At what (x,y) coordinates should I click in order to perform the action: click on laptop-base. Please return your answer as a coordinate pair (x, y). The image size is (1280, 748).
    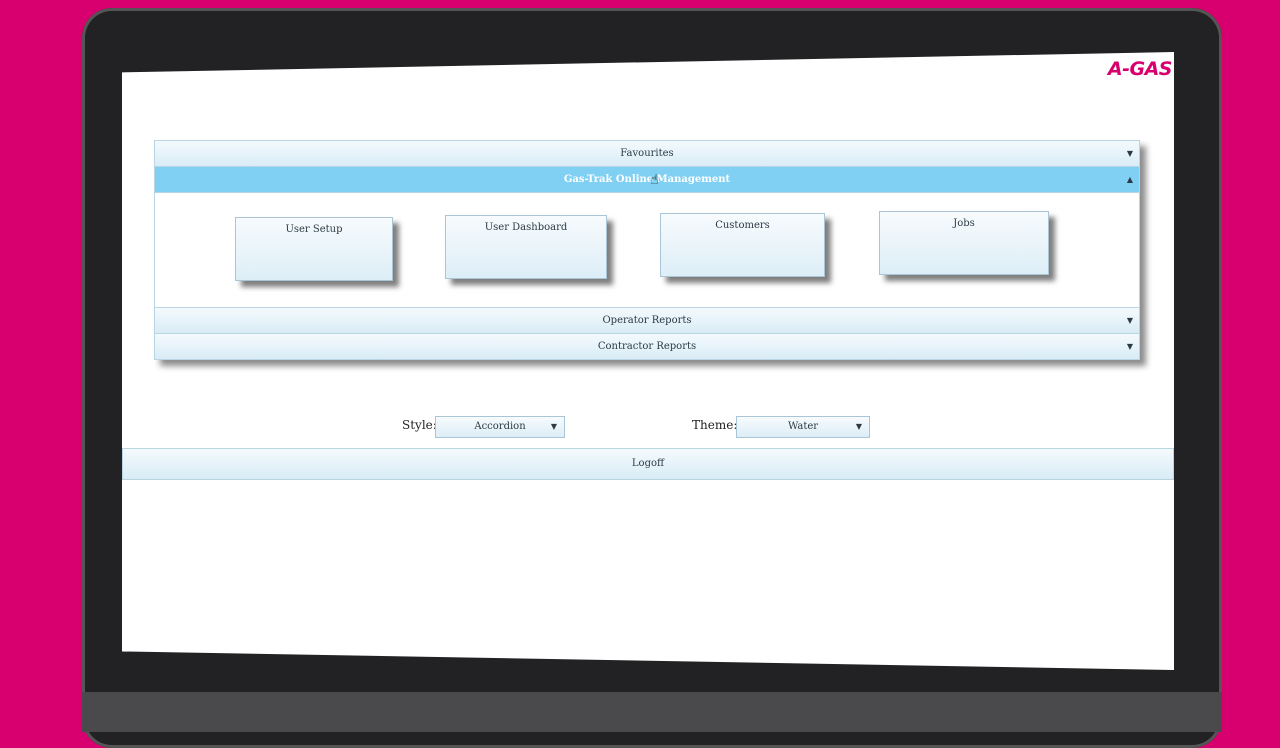
    Looking at the image, I should click on (652, 712).